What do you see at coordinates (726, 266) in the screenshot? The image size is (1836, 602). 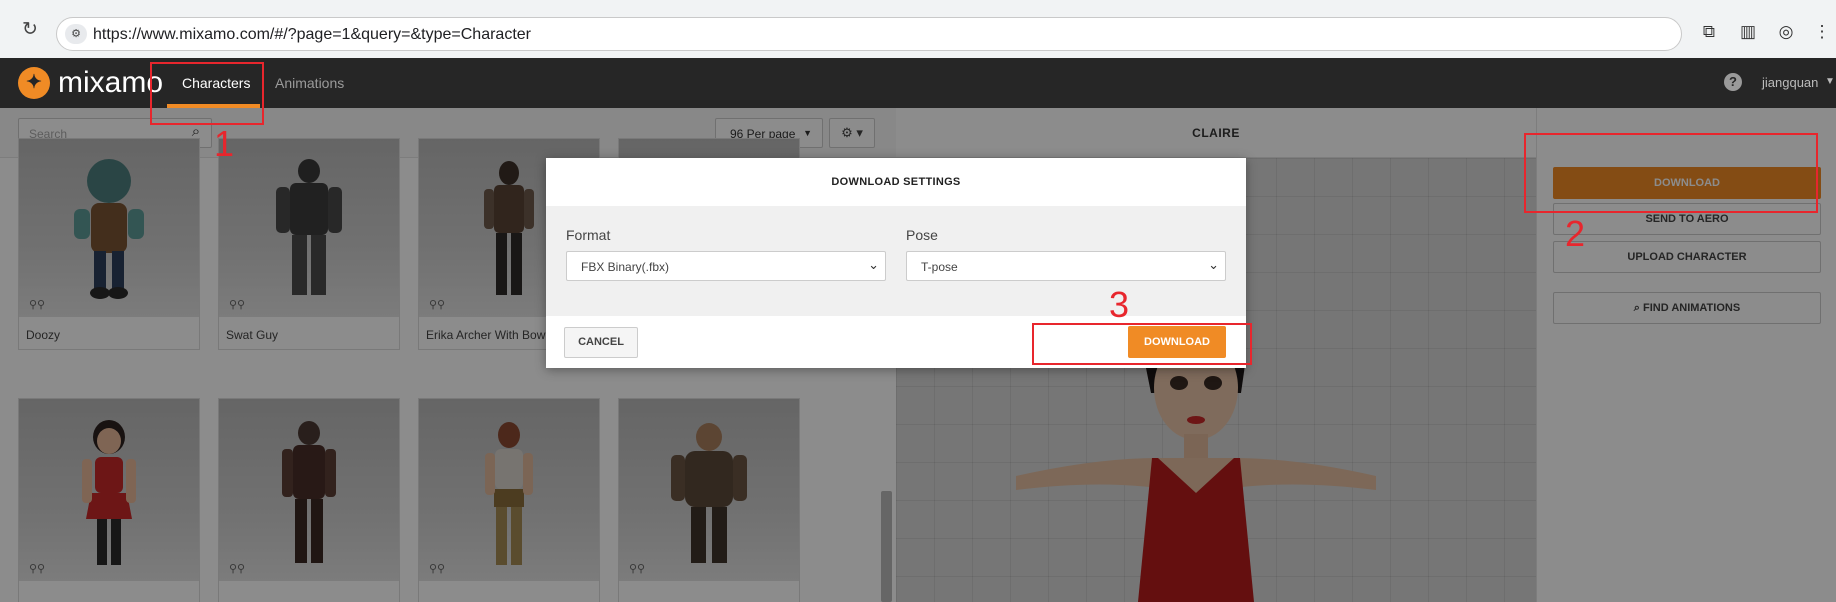 I see `format-select: FBX Binary(.fbx) ⌄` at bounding box center [726, 266].